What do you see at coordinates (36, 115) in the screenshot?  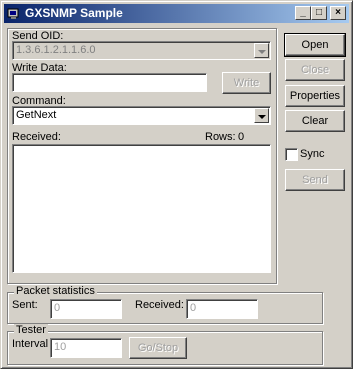 I see `command-value: GetNext` at bounding box center [36, 115].